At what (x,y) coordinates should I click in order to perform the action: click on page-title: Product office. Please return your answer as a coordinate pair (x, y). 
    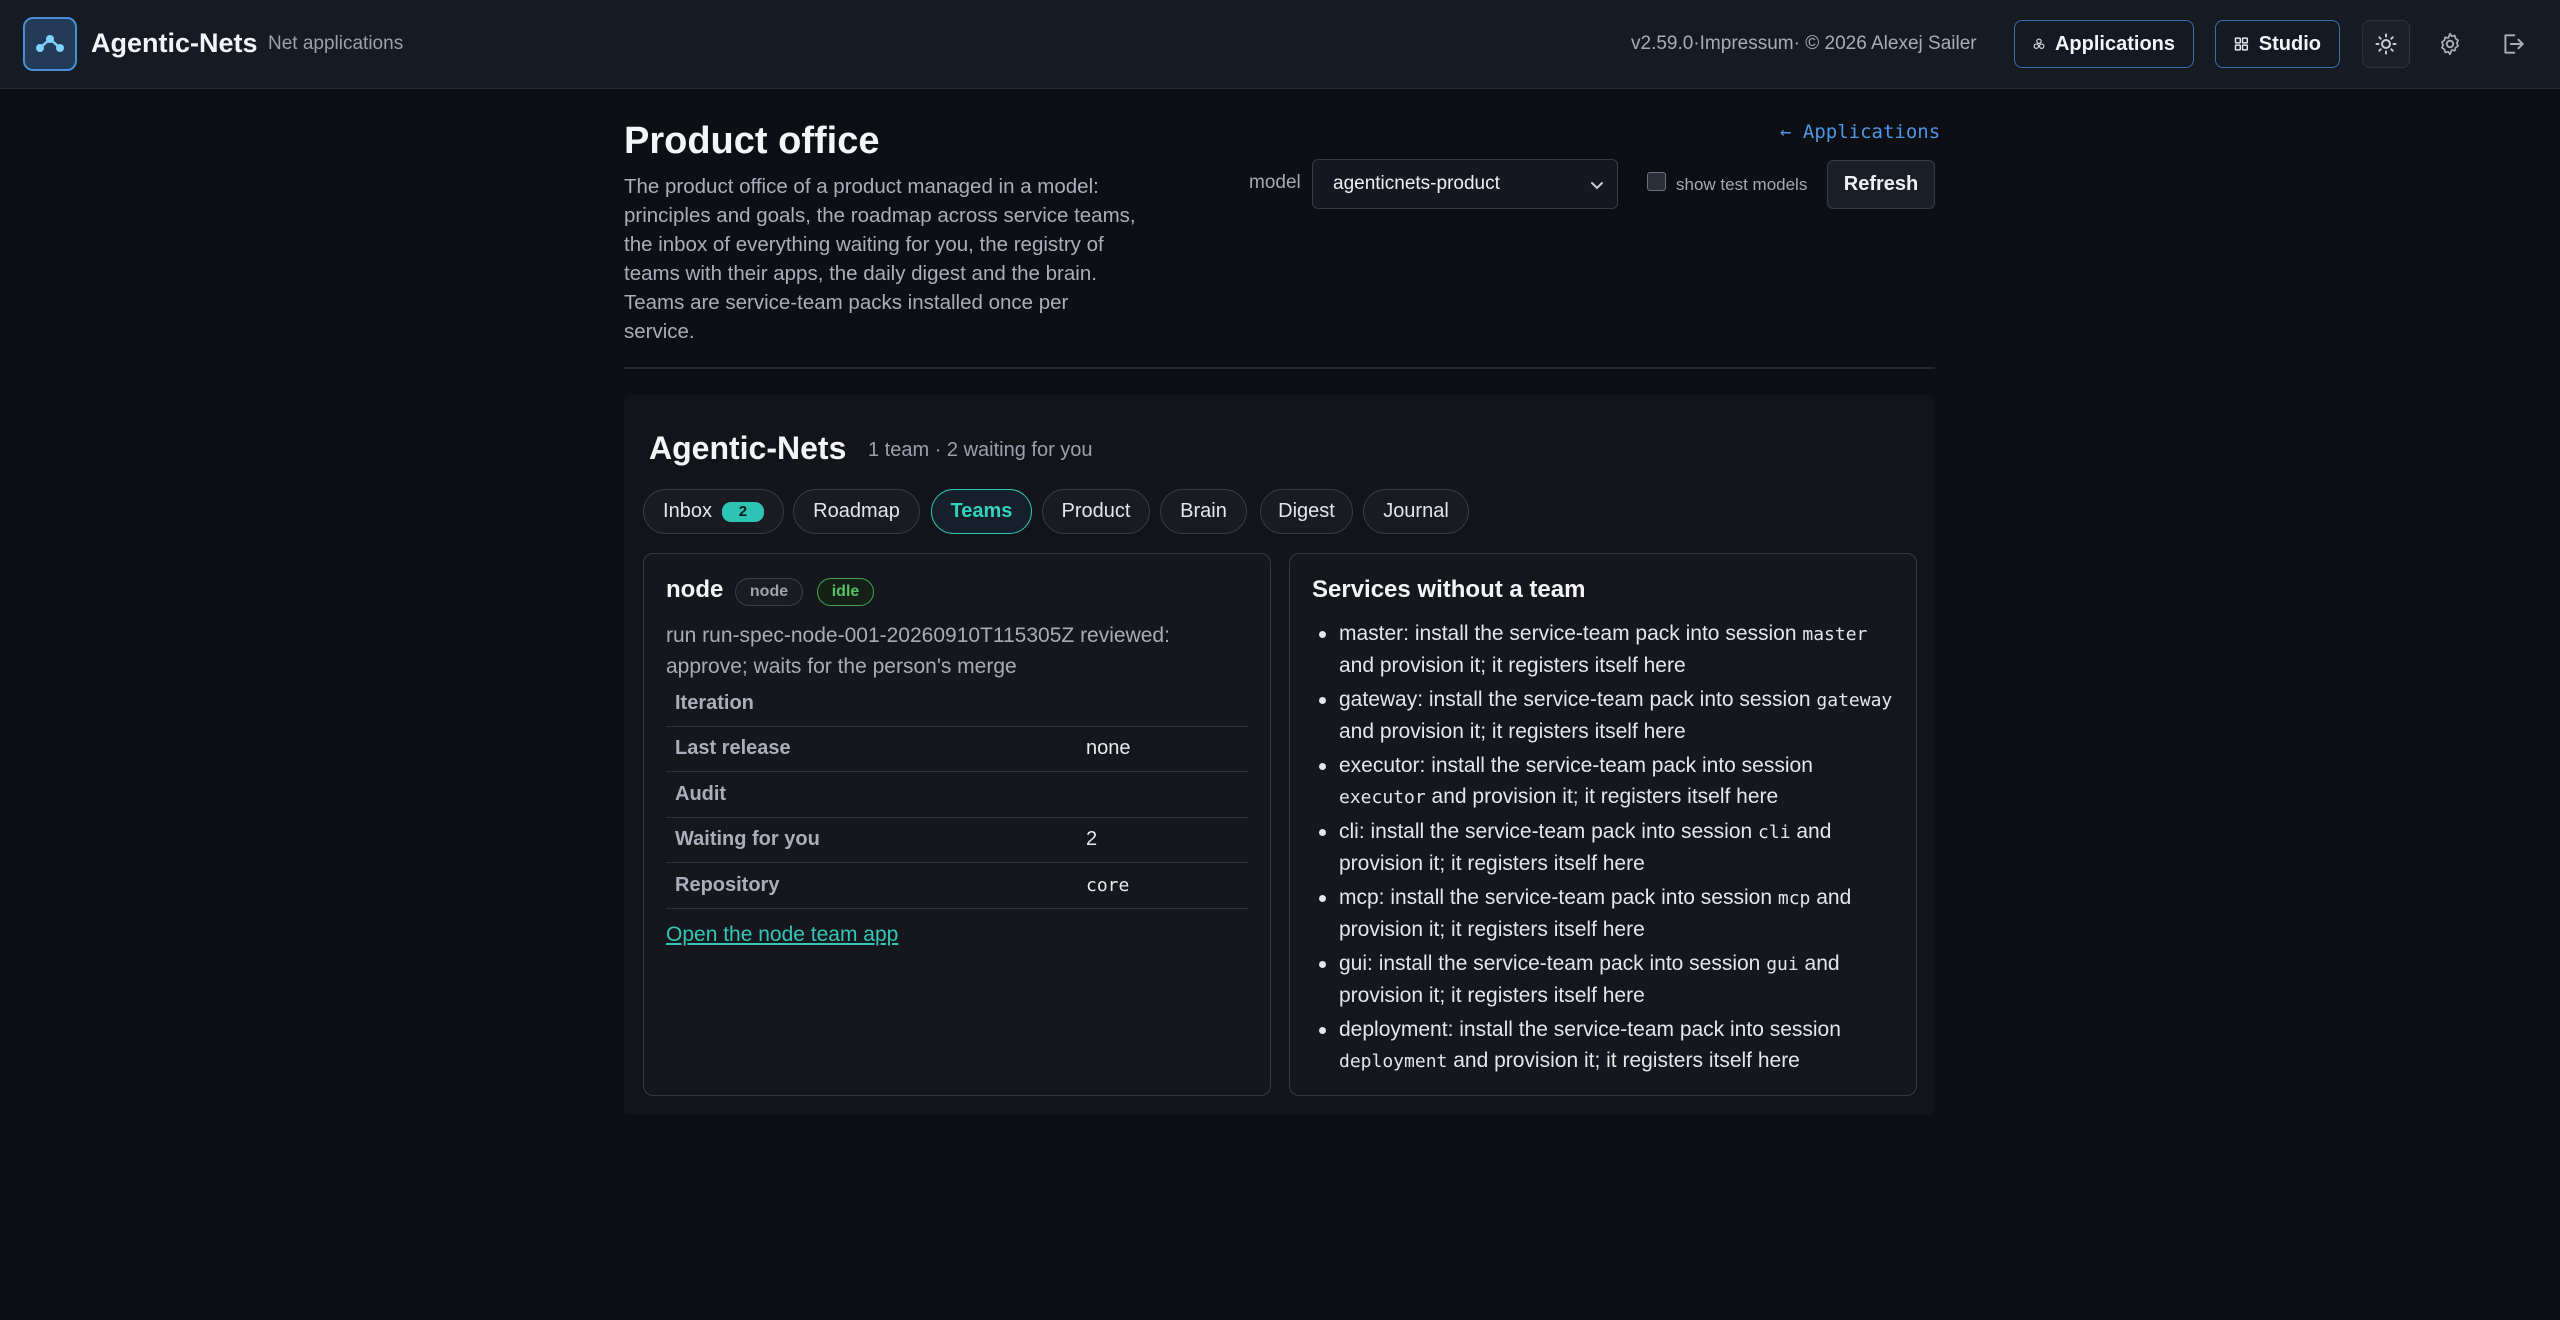
    Looking at the image, I should click on (752, 141).